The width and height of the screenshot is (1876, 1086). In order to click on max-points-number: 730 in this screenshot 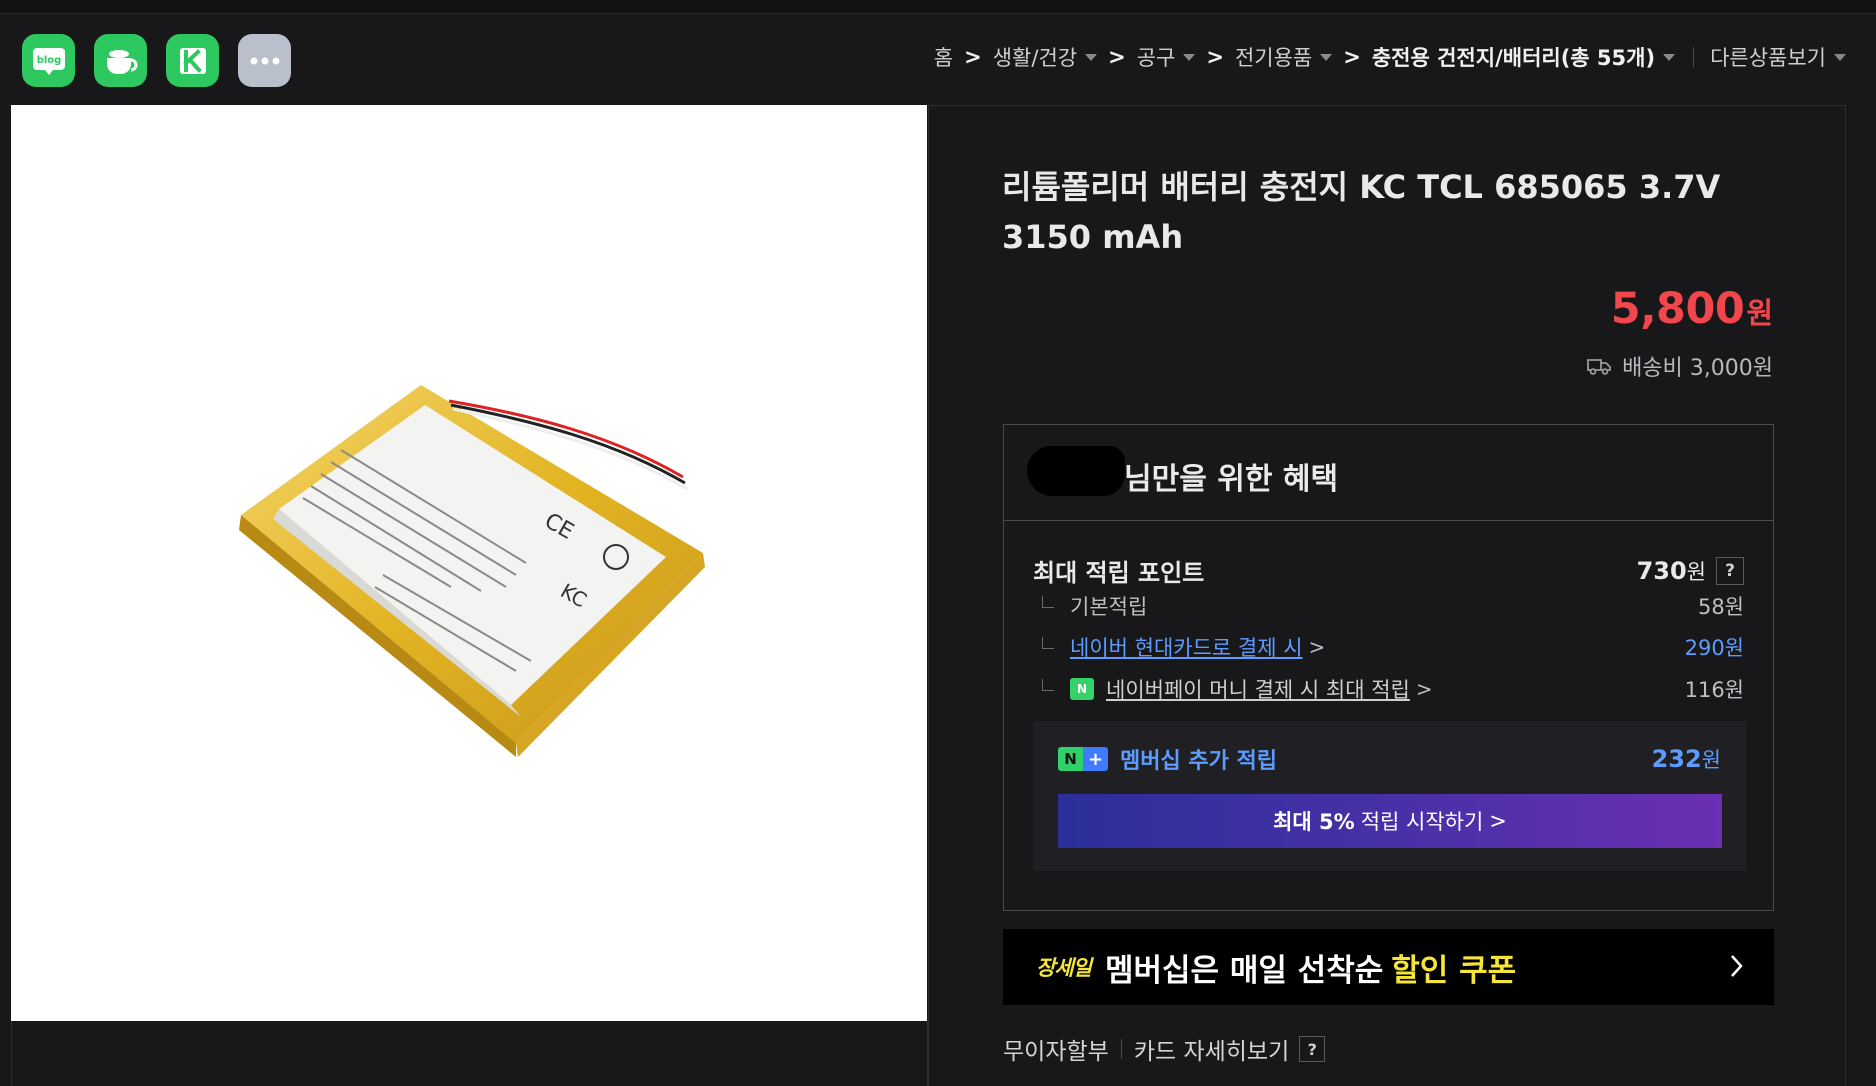, I will do `click(1661, 570)`.